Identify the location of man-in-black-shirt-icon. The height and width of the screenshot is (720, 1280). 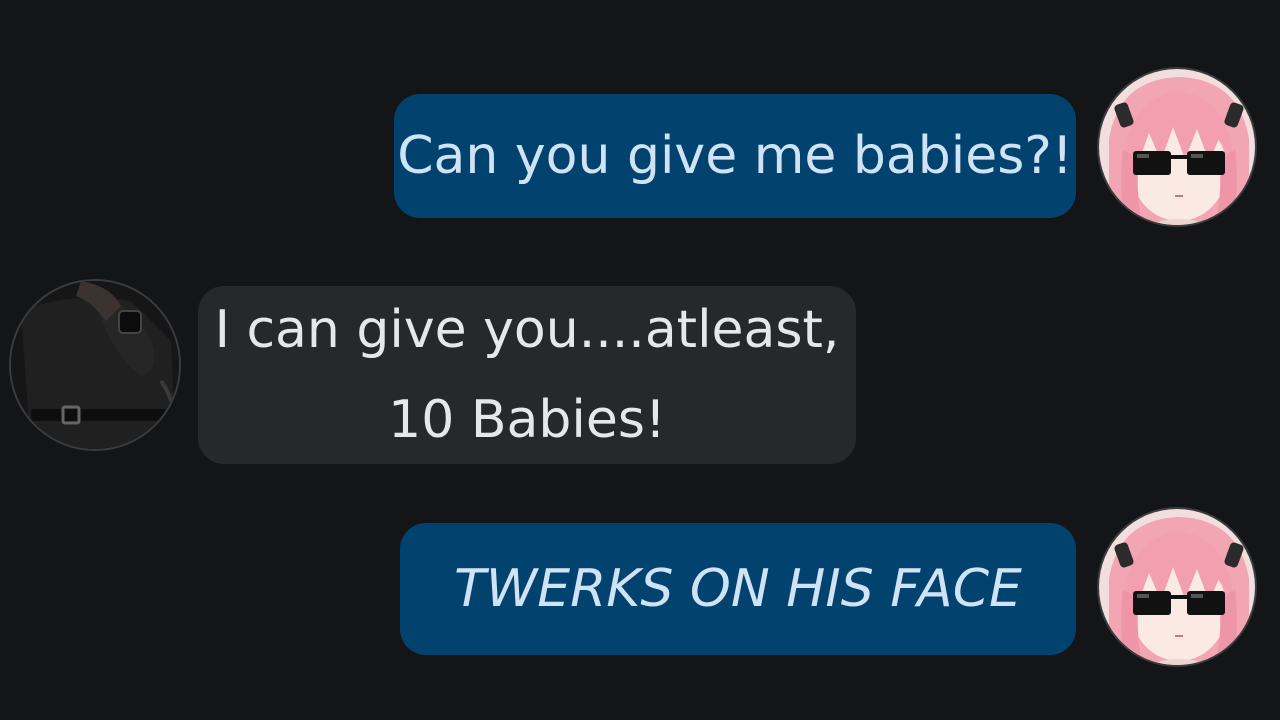
(95, 365).